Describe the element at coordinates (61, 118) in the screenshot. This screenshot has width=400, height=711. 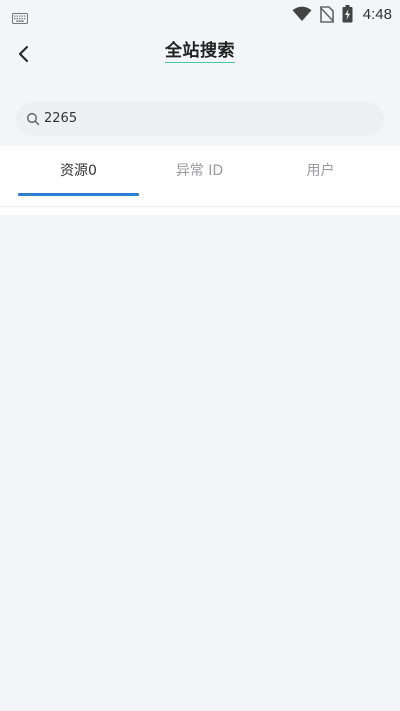
I see `search-query-text: 2265` at that location.